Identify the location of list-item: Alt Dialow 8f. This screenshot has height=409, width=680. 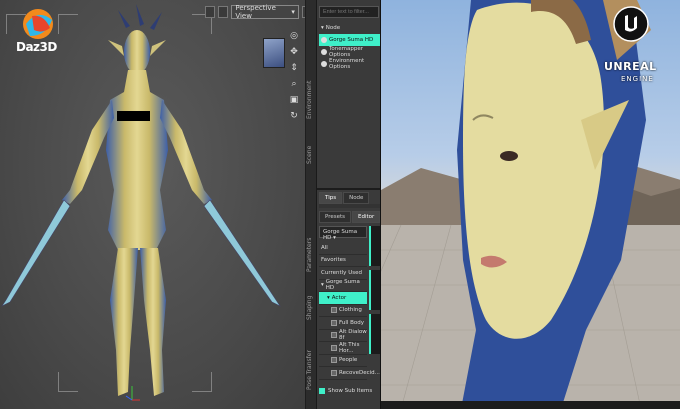
(343, 335).